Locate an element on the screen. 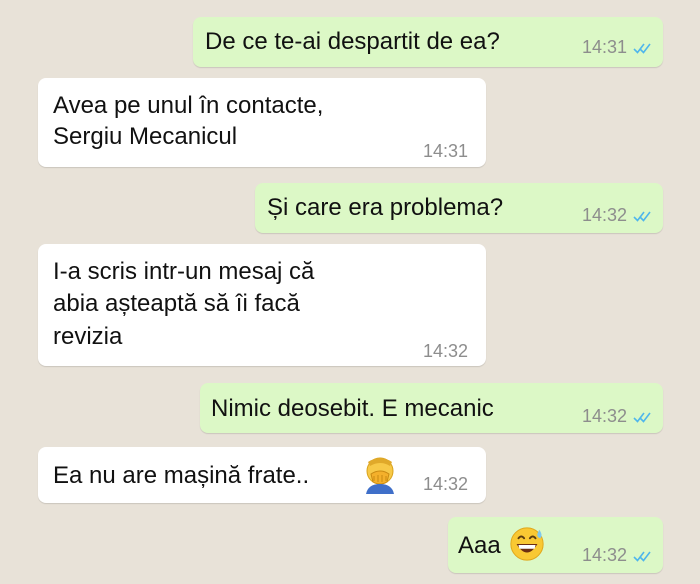  message-text-line: revizia is located at coordinates (88, 336).